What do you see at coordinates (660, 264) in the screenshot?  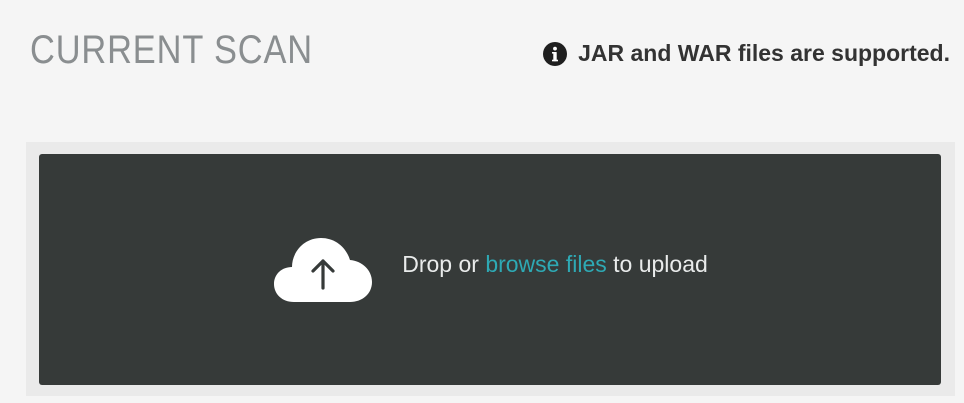 I see `drop-suffix-text: to upload` at bounding box center [660, 264].